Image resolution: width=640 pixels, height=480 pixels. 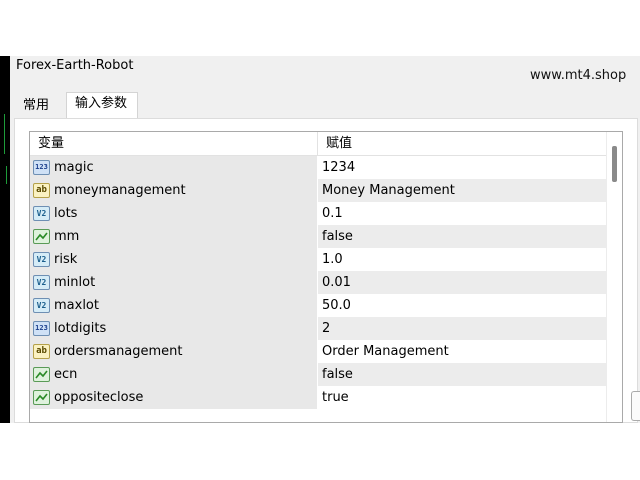 I want to click on table-row: oppositeclose true, so click(x=319, y=397).